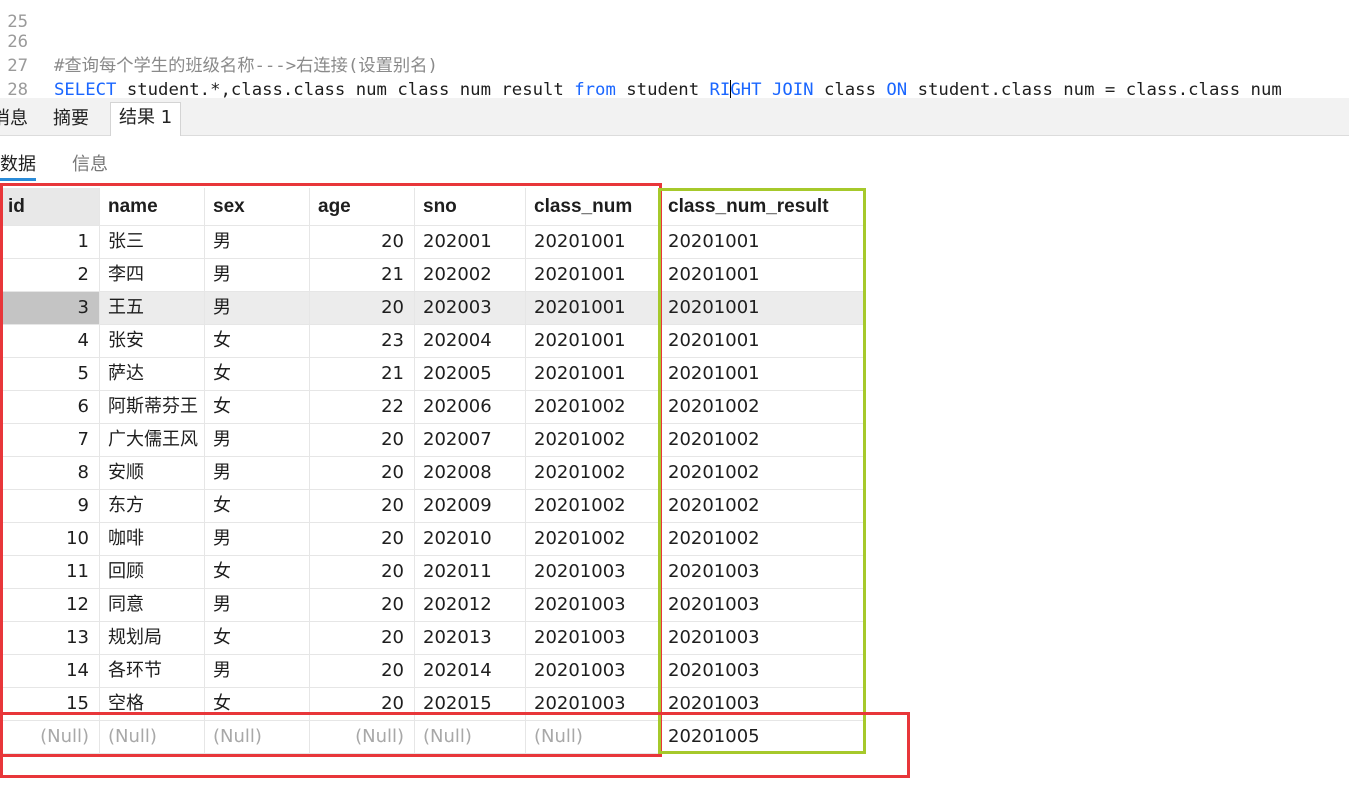 This screenshot has height=786, width=1349. What do you see at coordinates (50, 572) in the screenshot?
I see `cell-id: 11` at bounding box center [50, 572].